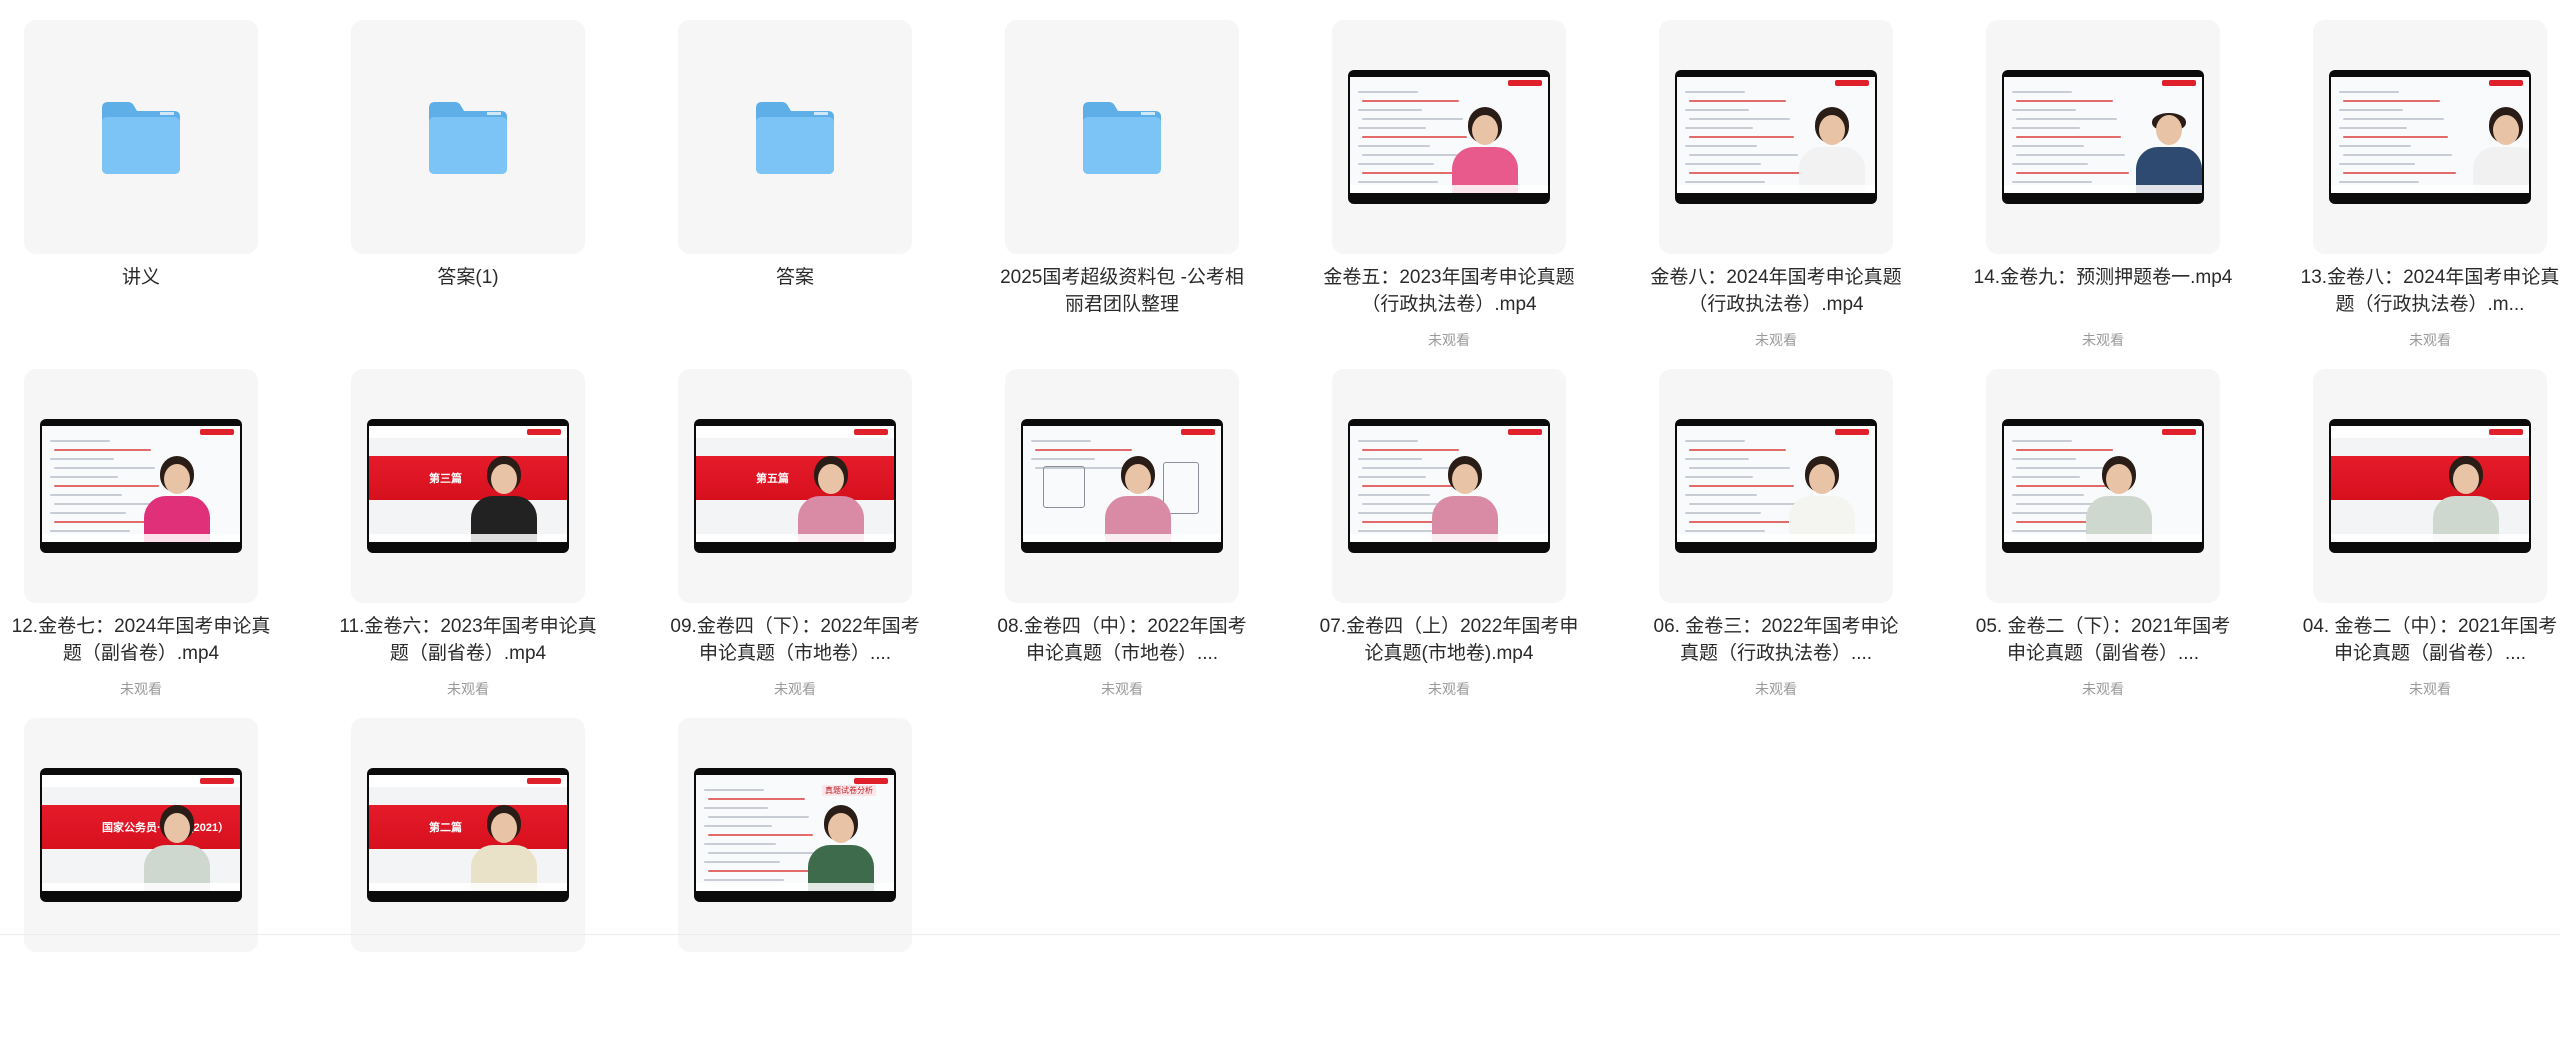 The image size is (2560, 1038). Describe the element at coordinates (795, 835) in the screenshot. I see `video-card: 真题试卷分析` at that location.